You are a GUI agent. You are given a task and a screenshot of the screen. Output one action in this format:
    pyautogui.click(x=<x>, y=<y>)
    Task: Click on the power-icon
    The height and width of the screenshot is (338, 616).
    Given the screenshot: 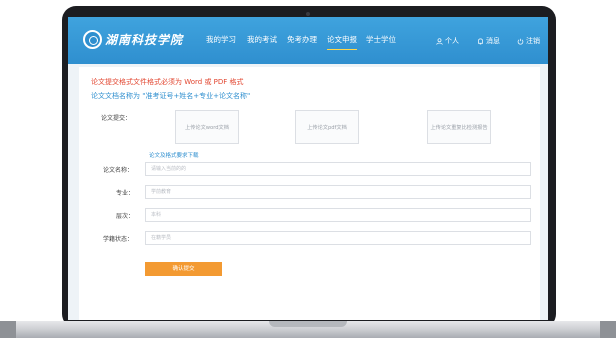 What is the action you would take?
    pyautogui.click(x=520, y=41)
    